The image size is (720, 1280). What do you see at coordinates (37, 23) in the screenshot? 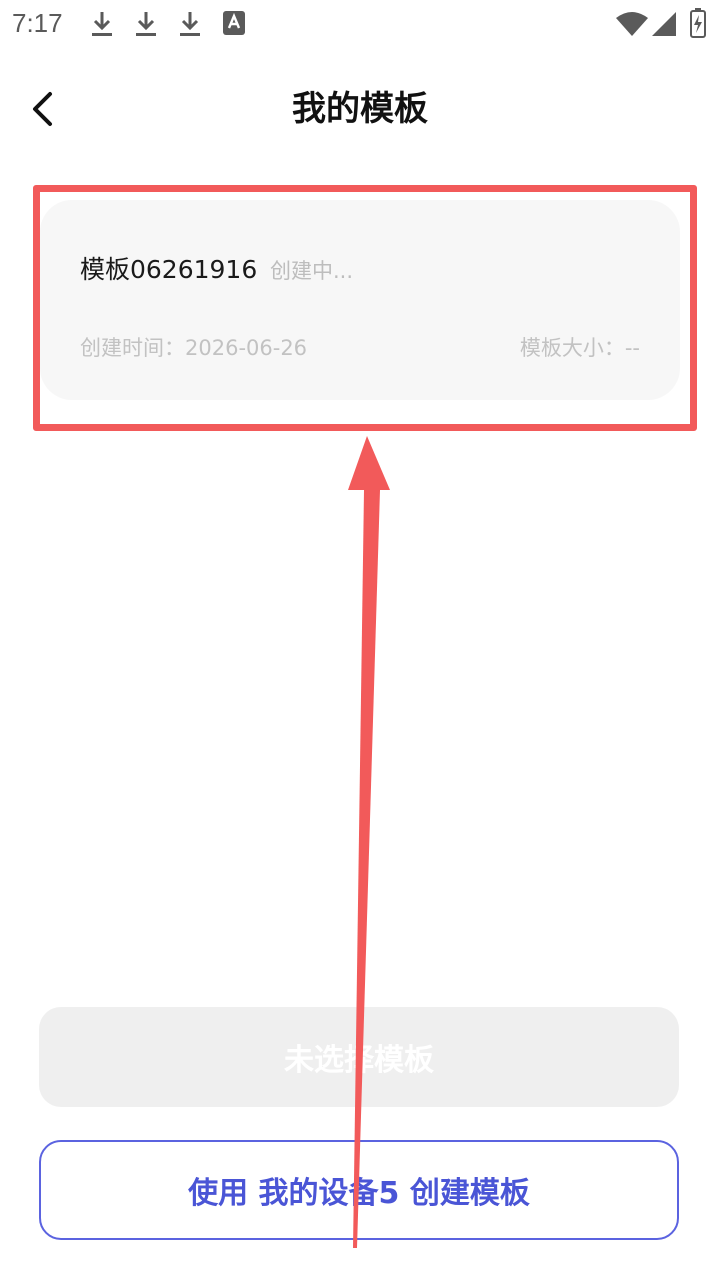
I see `status-time: 7:17` at bounding box center [37, 23].